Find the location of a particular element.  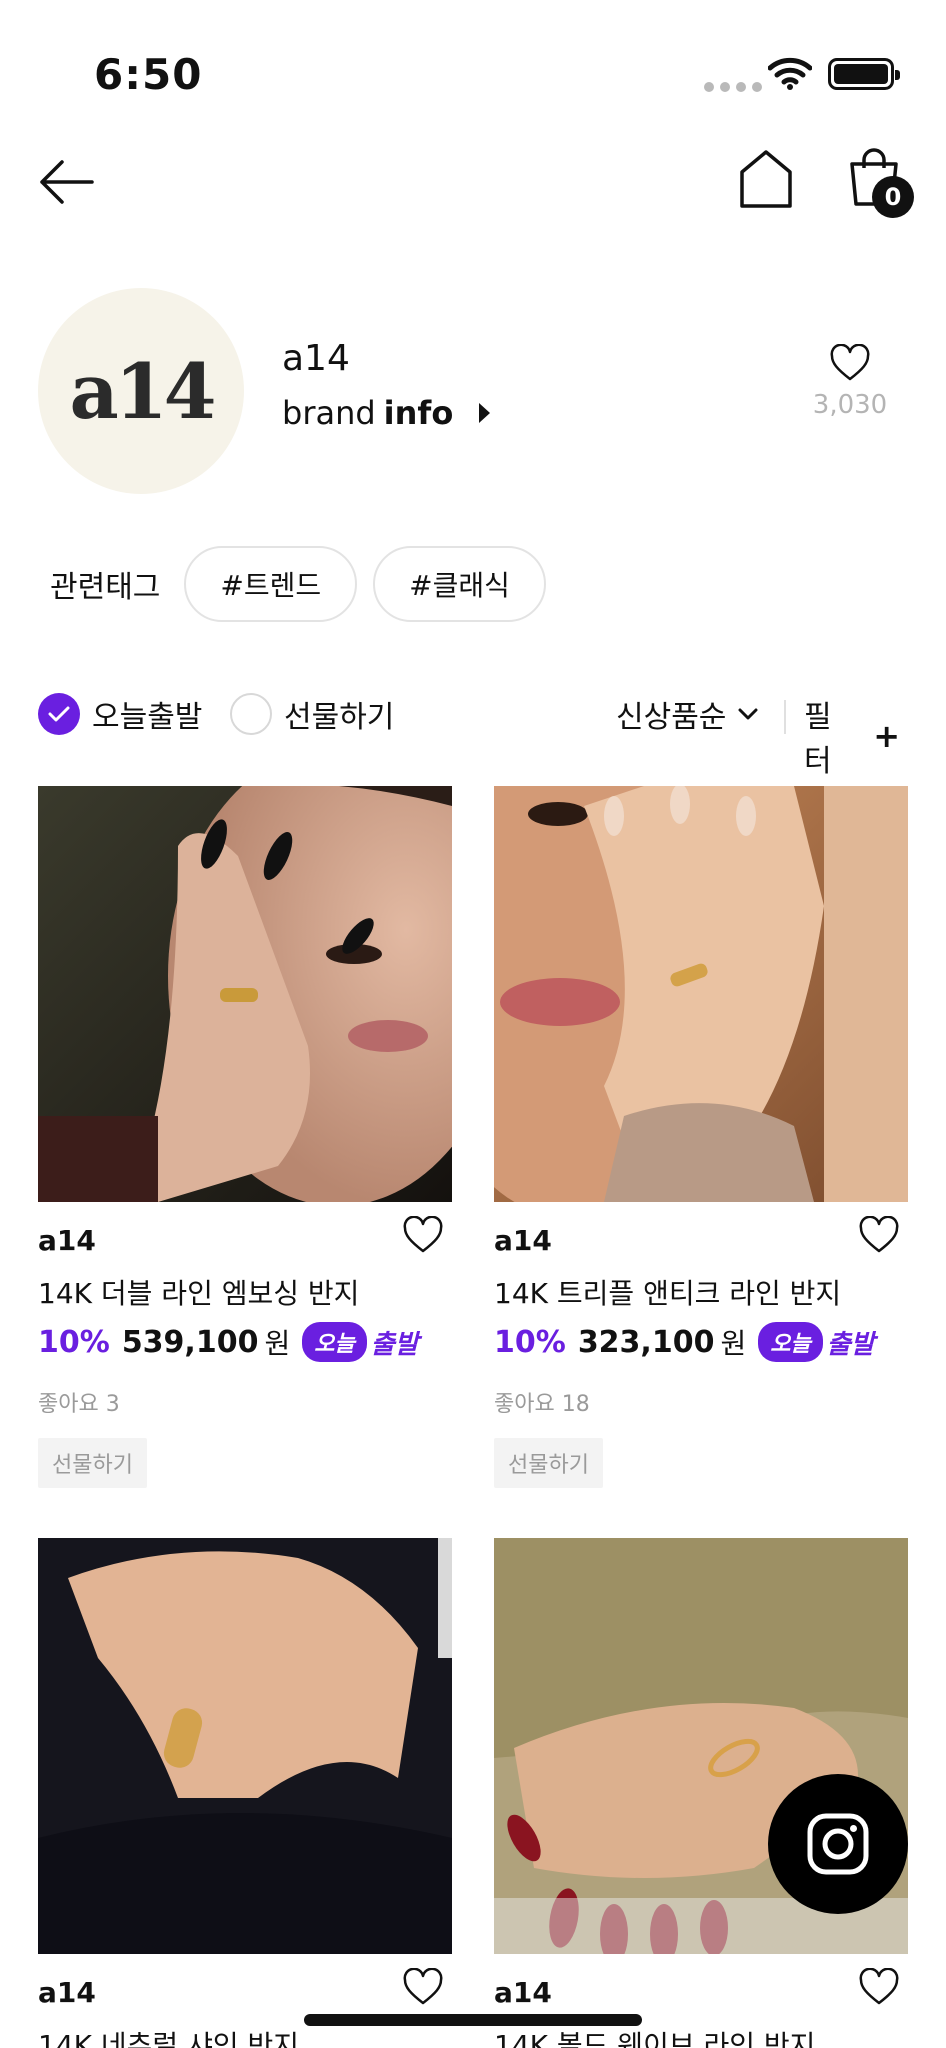

check-icon is located at coordinates (59, 714).